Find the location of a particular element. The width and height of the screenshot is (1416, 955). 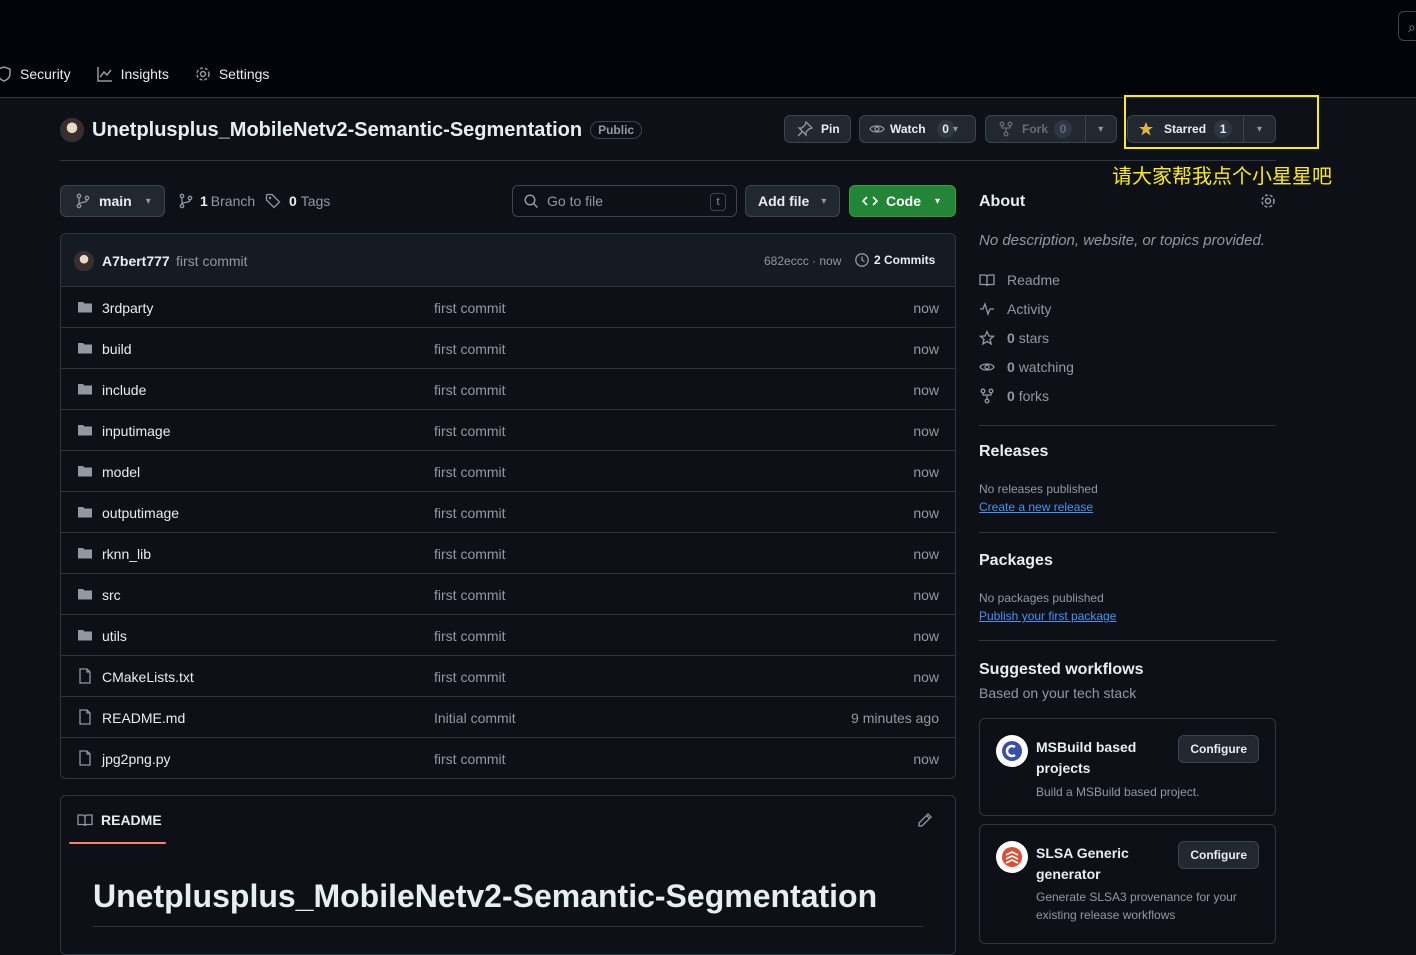

file-row: README.md Initial commit 9 minutes ago is located at coordinates (508, 717).